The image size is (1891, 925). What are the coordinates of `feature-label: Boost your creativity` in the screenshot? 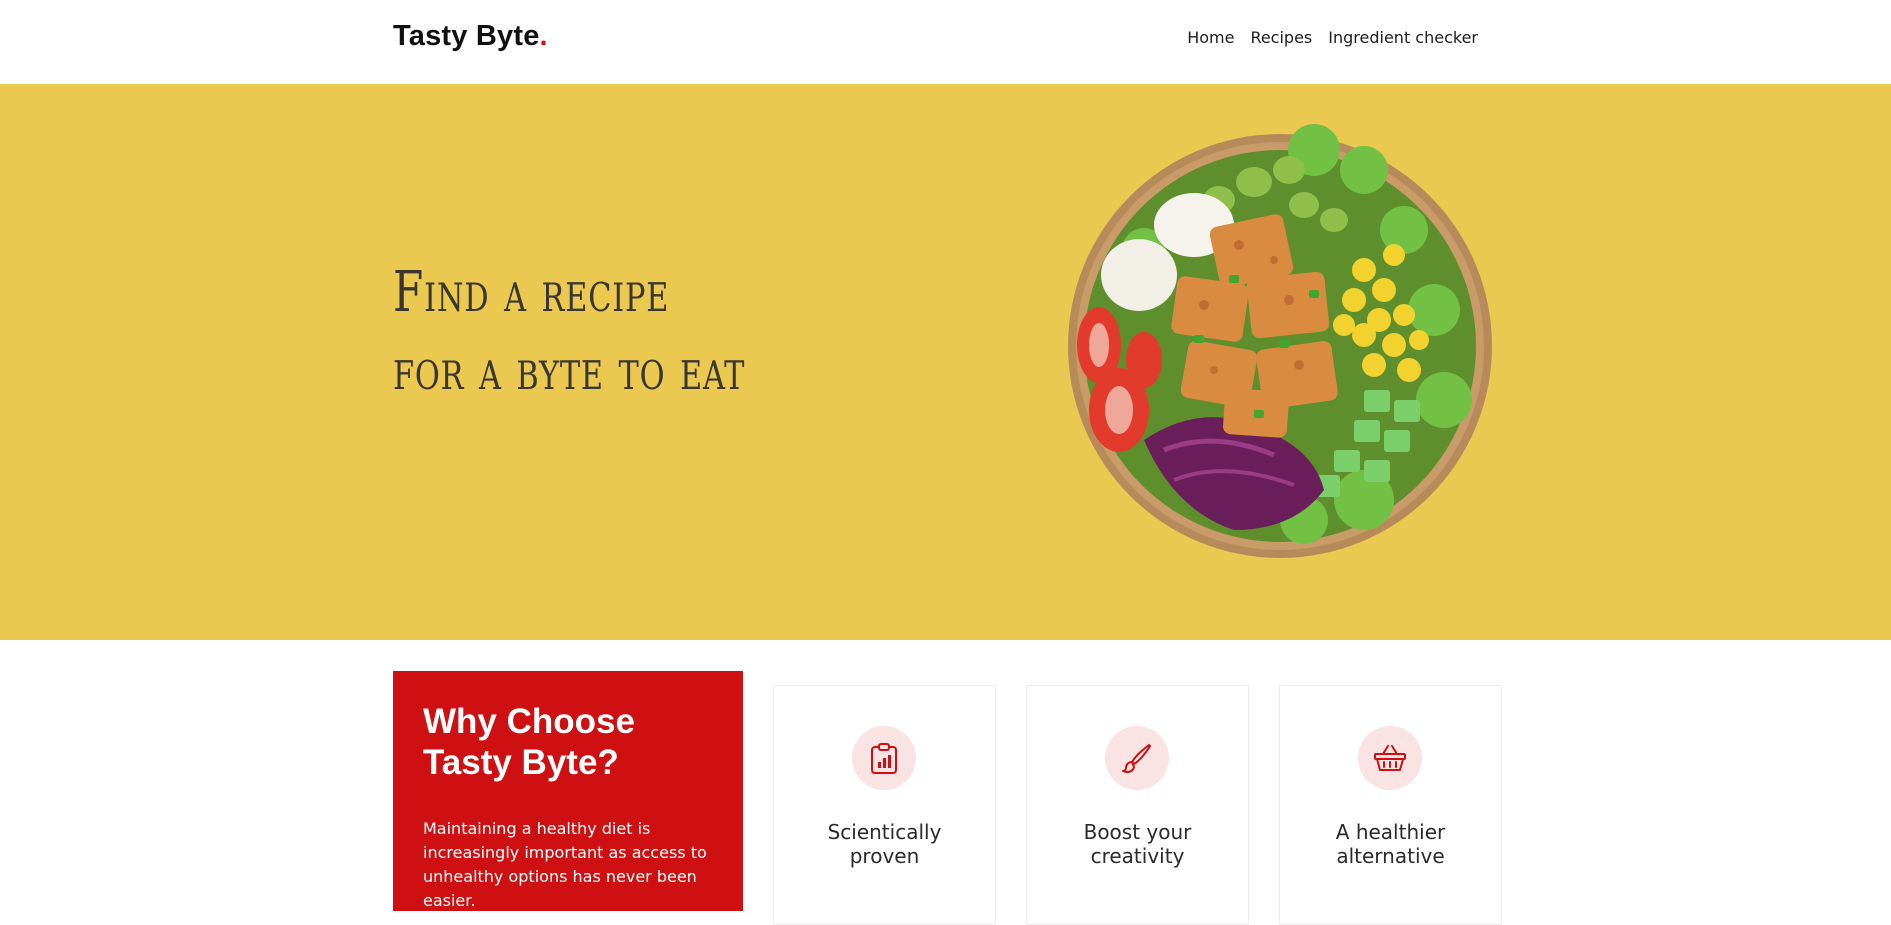 It's located at (1137, 844).